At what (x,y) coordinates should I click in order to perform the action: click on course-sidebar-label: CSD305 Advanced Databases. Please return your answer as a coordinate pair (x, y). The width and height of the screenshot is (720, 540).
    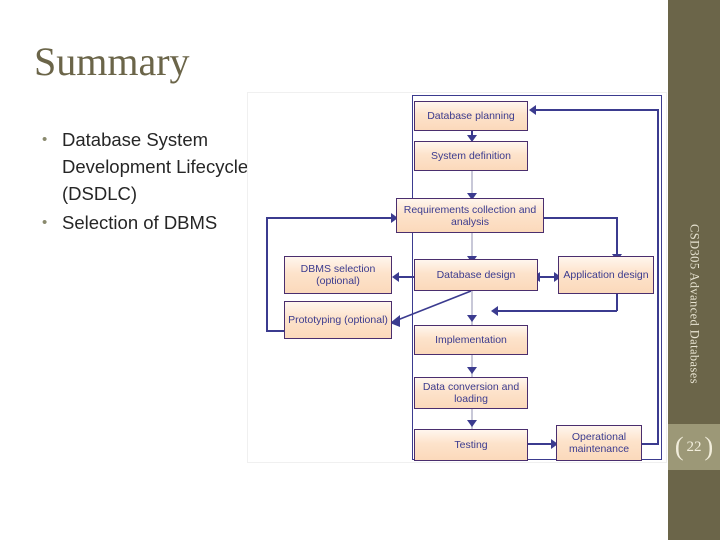
    Looking at the image, I should click on (694, 304).